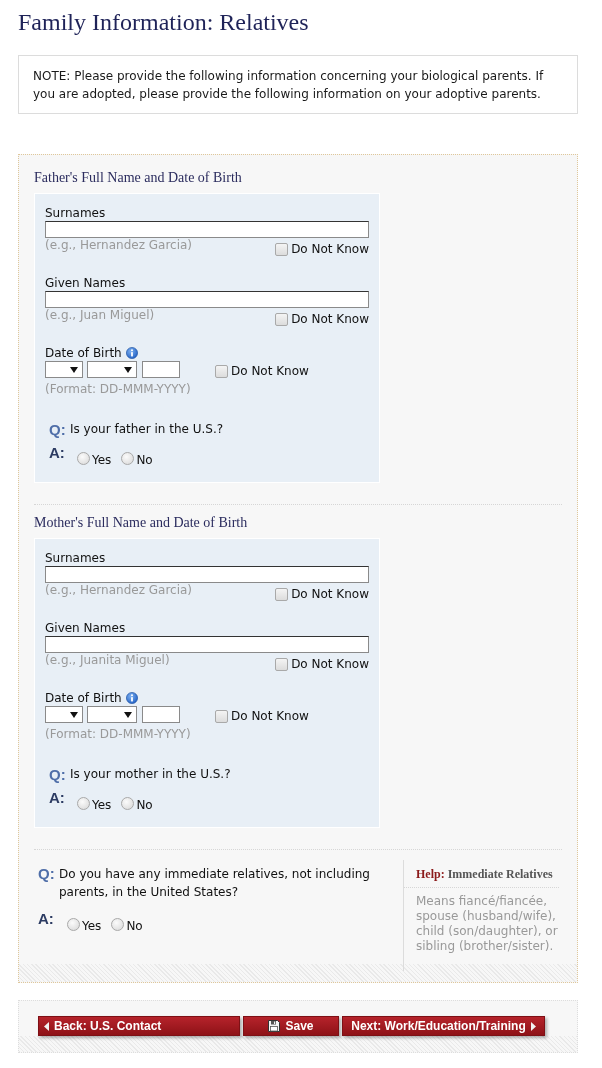 This screenshot has height=1068, width=602. Describe the element at coordinates (430, 874) in the screenshot. I see `help-label: Help:` at that location.